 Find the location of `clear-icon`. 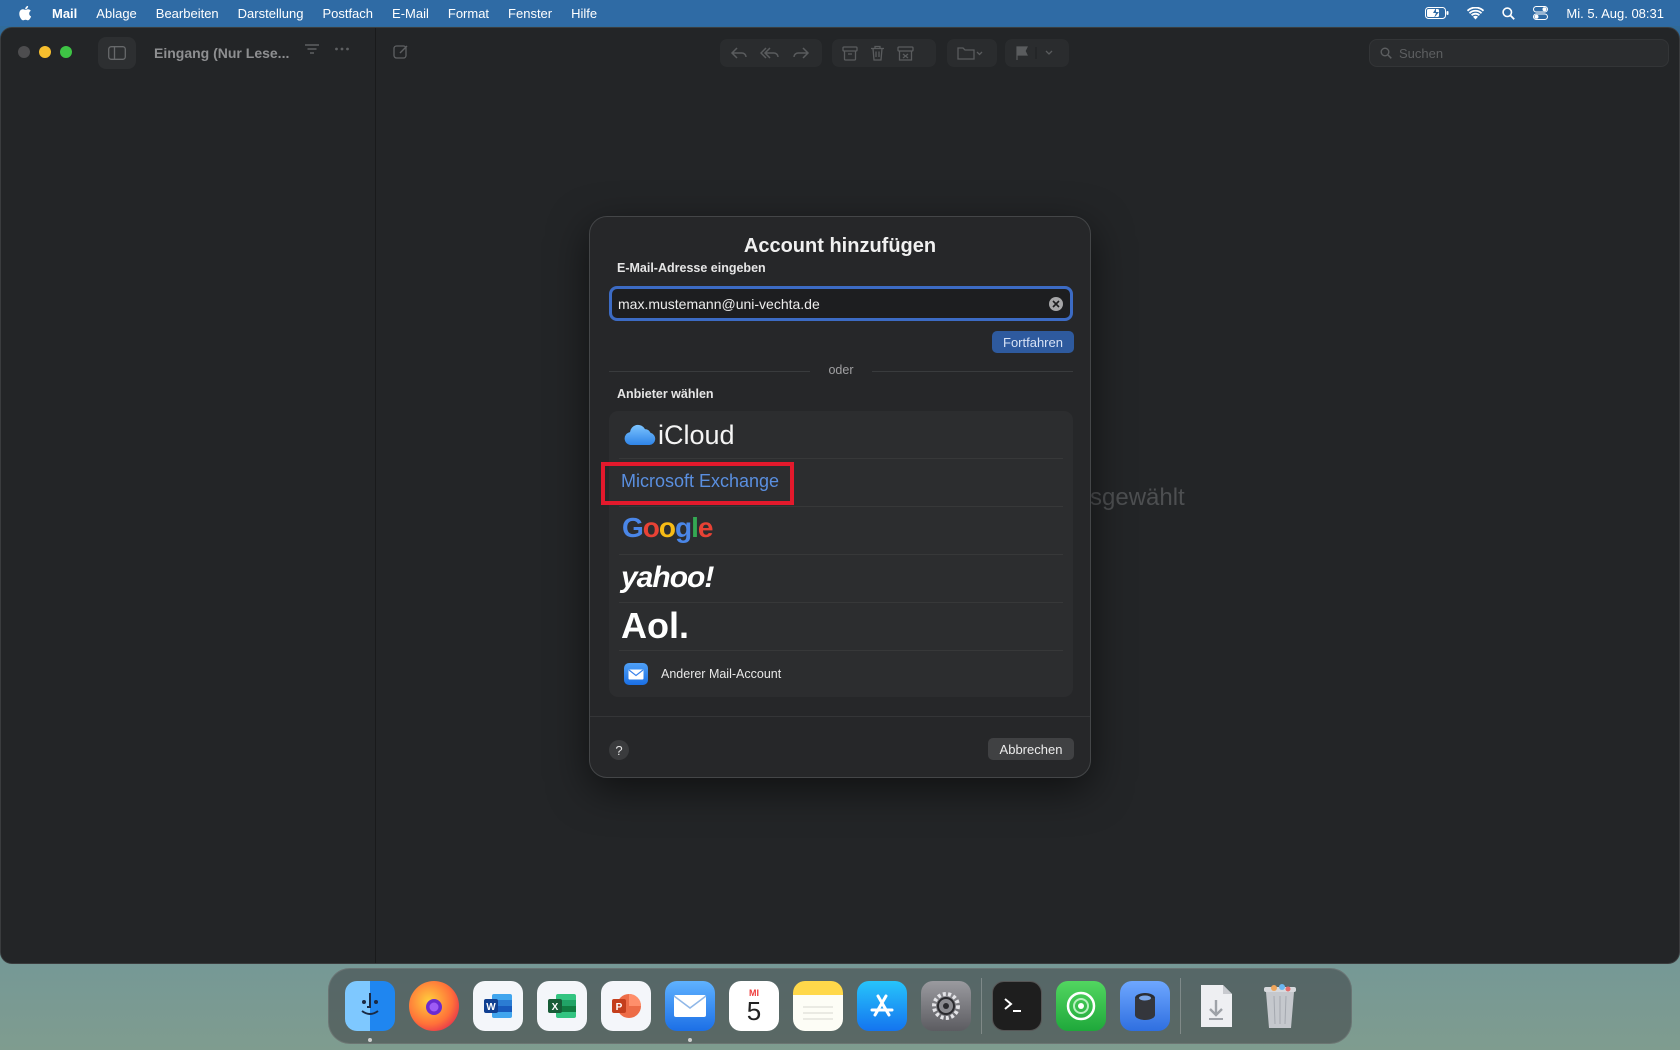

clear-icon is located at coordinates (1056, 304).